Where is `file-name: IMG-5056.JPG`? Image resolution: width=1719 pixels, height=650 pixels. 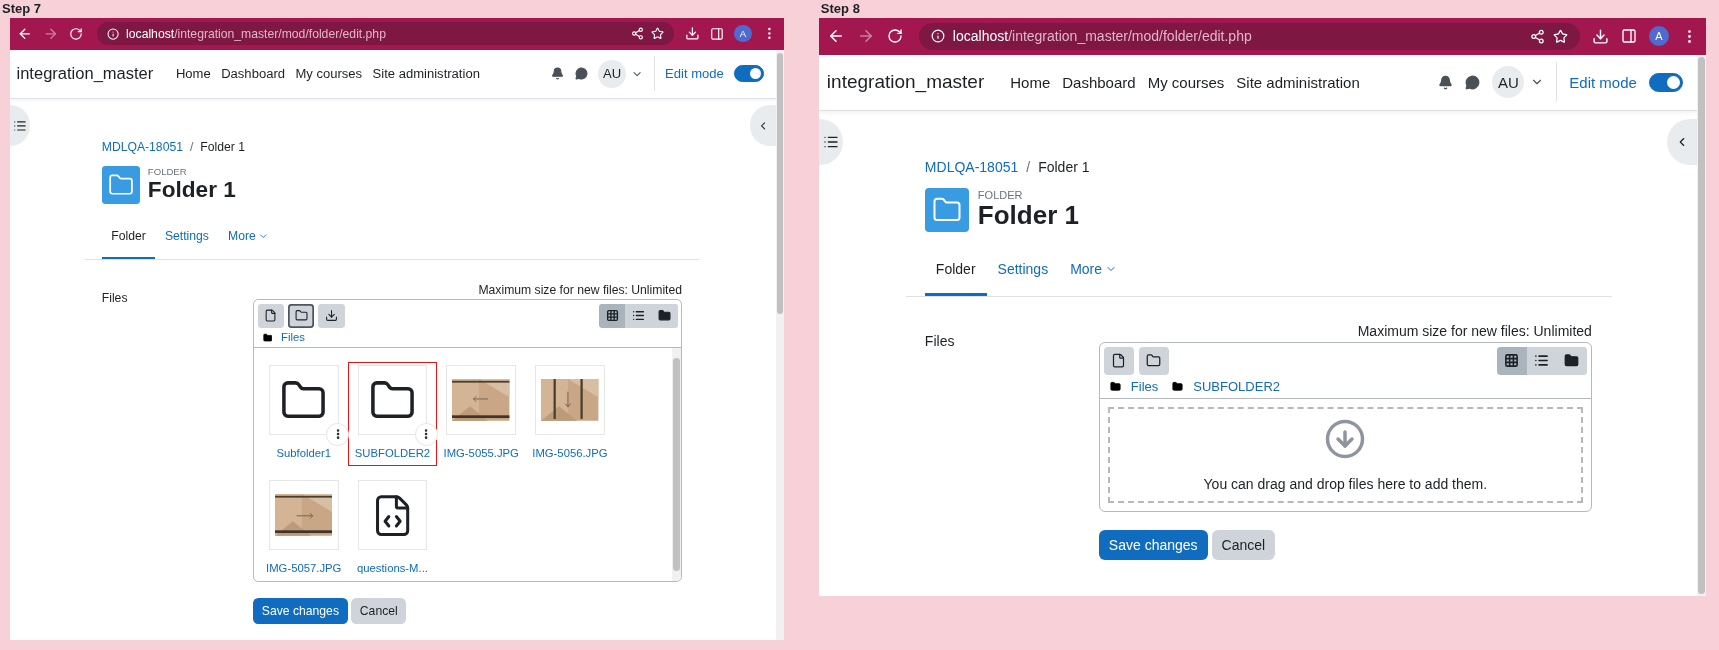
file-name: IMG-5056.JPG is located at coordinates (570, 453).